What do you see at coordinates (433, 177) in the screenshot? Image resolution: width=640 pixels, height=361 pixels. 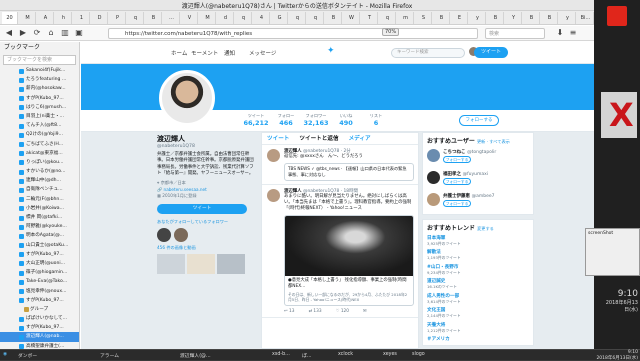 I see `user-avatar` at bounding box center [433, 177].